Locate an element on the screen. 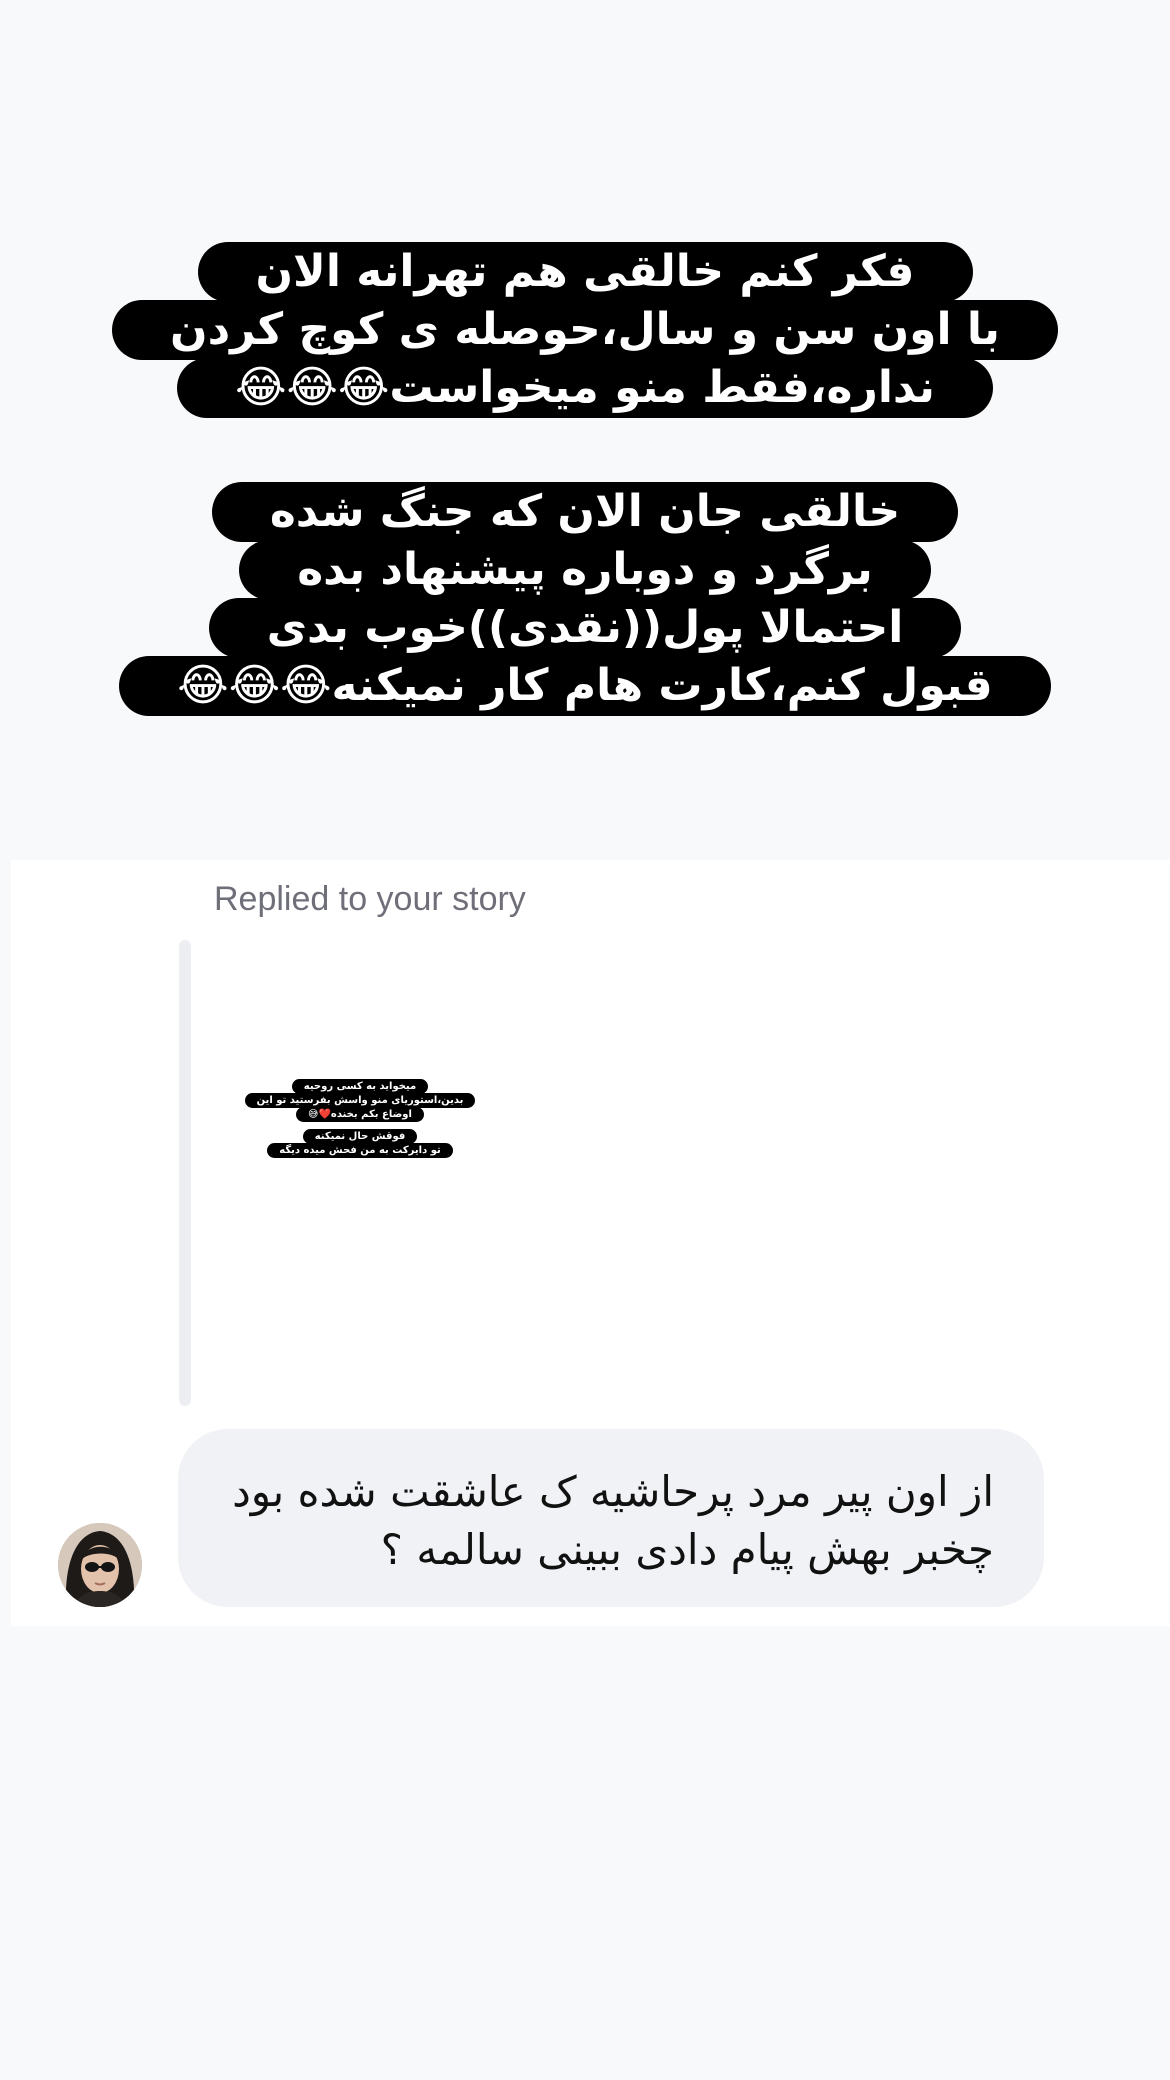  caption-line: احتمالا پول((نقدی))خوب بدی is located at coordinates (585, 628).